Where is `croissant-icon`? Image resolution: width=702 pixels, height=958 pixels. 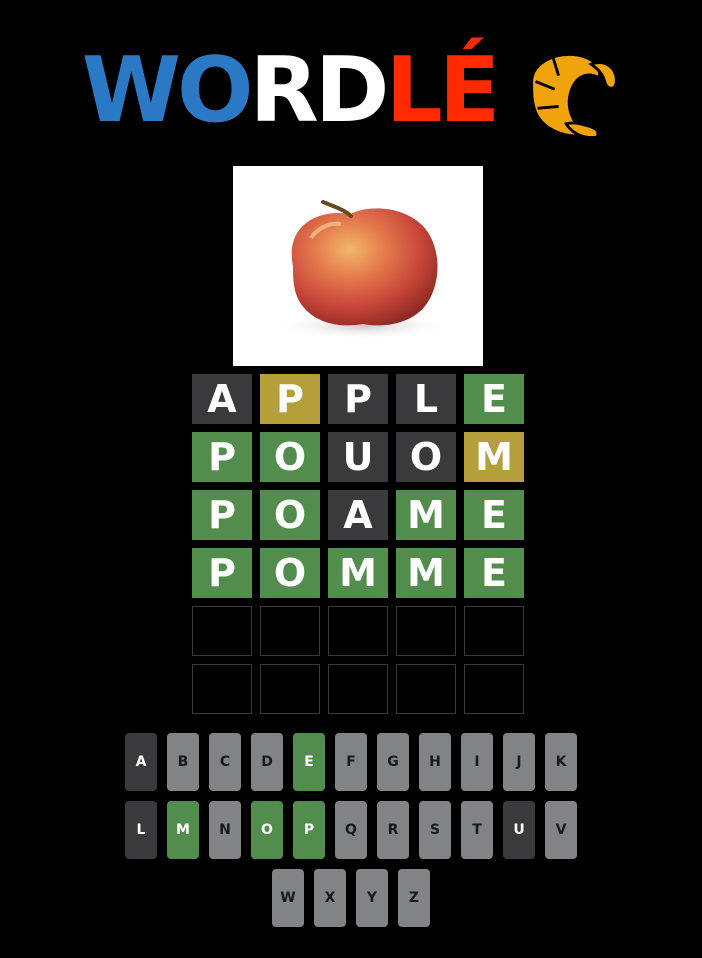 croissant-icon is located at coordinates (574, 96).